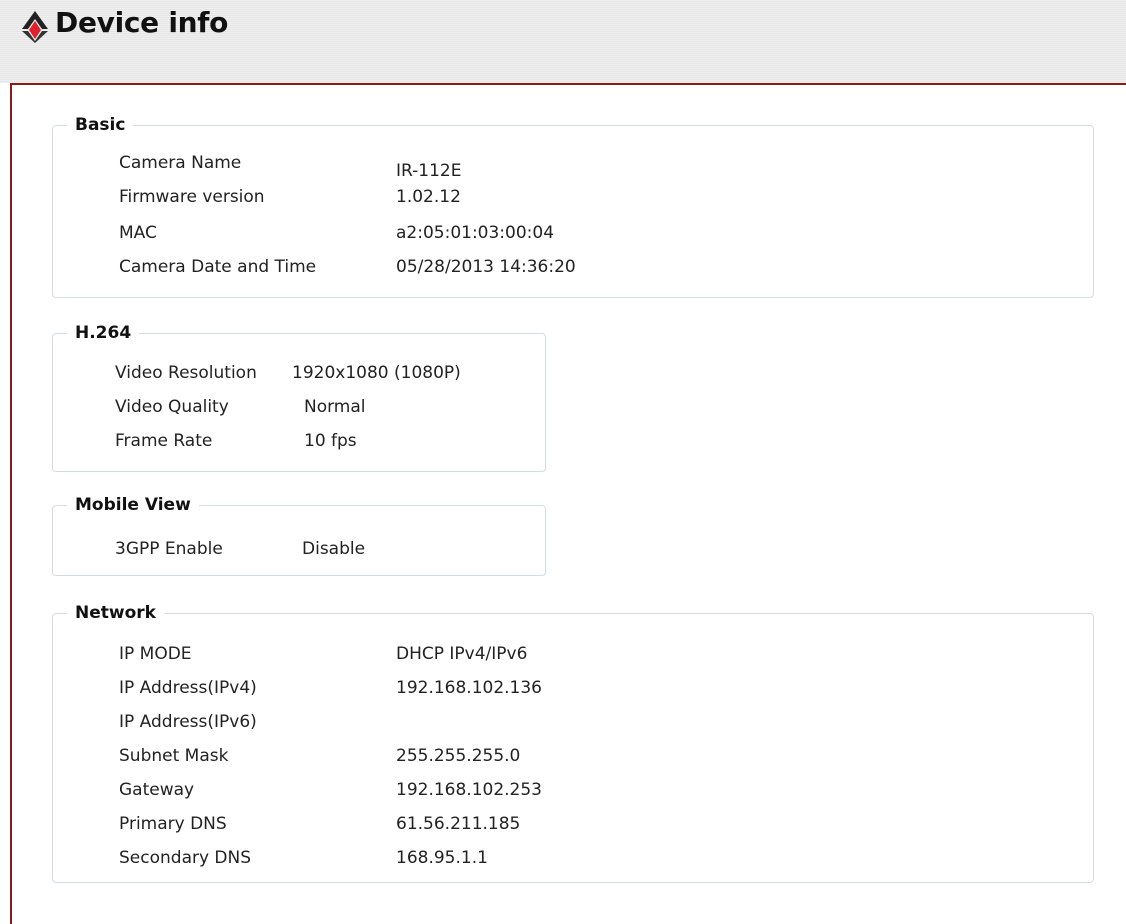 Image resolution: width=1126 pixels, height=924 pixels. I want to click on row-value: Normal, so click(335, 407).